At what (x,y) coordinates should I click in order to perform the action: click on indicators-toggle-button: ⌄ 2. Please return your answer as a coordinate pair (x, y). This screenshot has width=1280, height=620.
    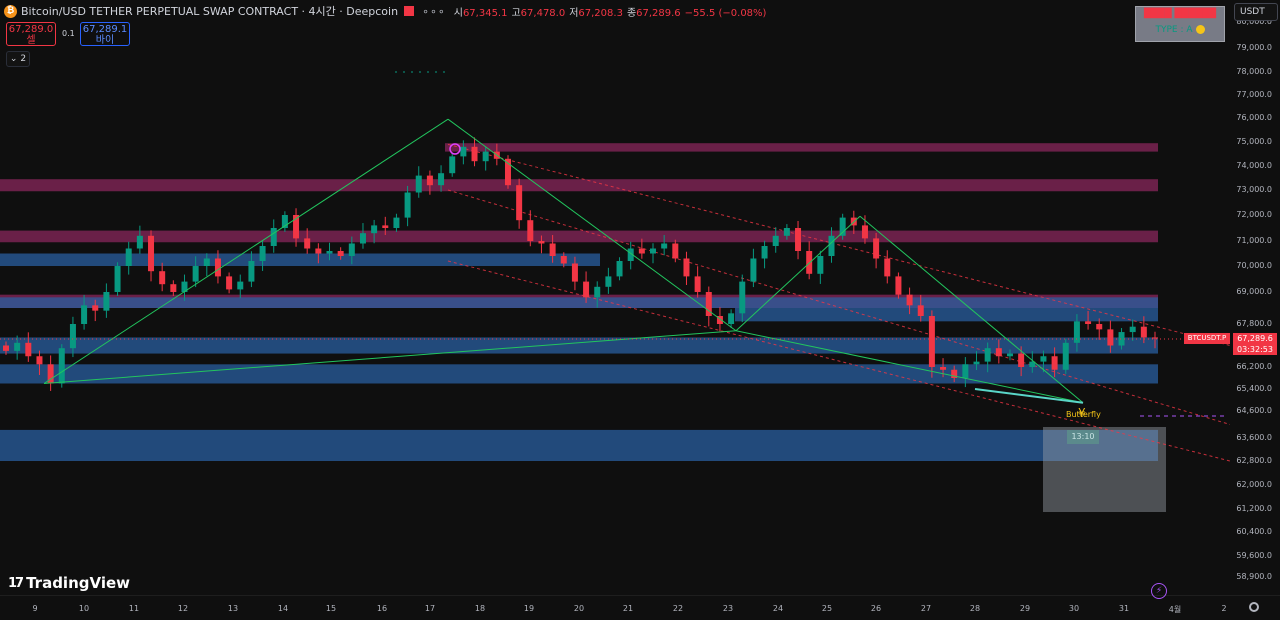
    Looking at the image, I should click on (18, 59).